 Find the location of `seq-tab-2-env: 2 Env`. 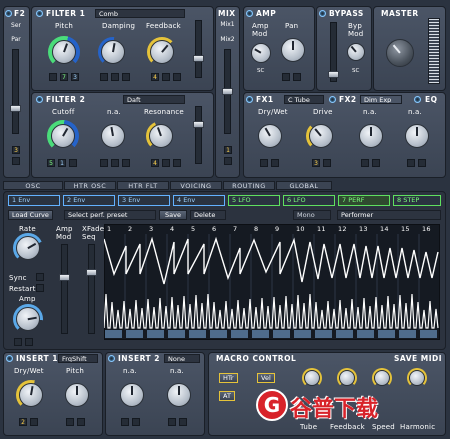

seq-tab-2-env: 2 Env is located at coordinates (89, 200).